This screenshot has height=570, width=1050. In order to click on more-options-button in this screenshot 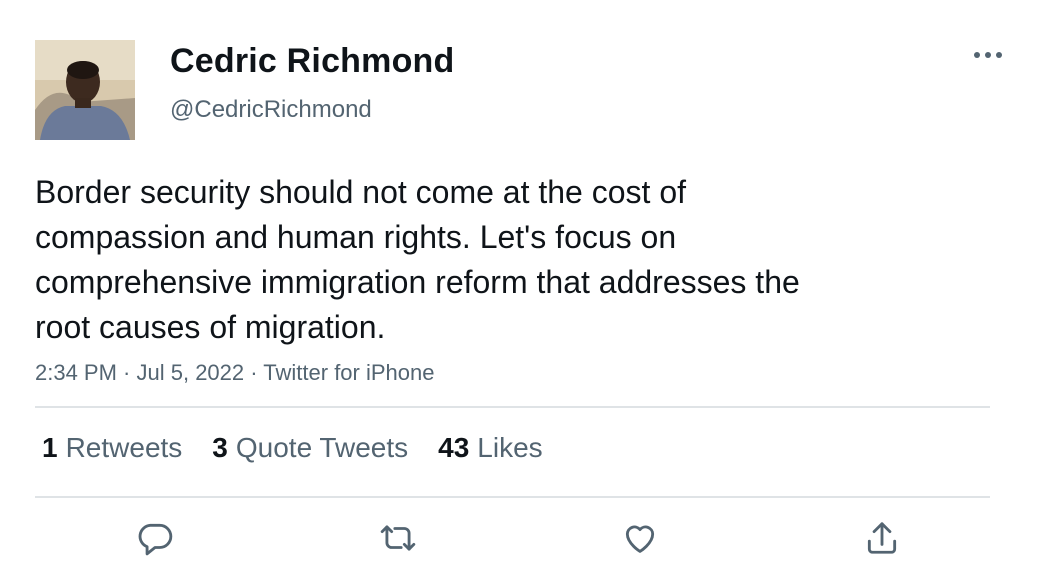, I will do `click(988, 55)`.